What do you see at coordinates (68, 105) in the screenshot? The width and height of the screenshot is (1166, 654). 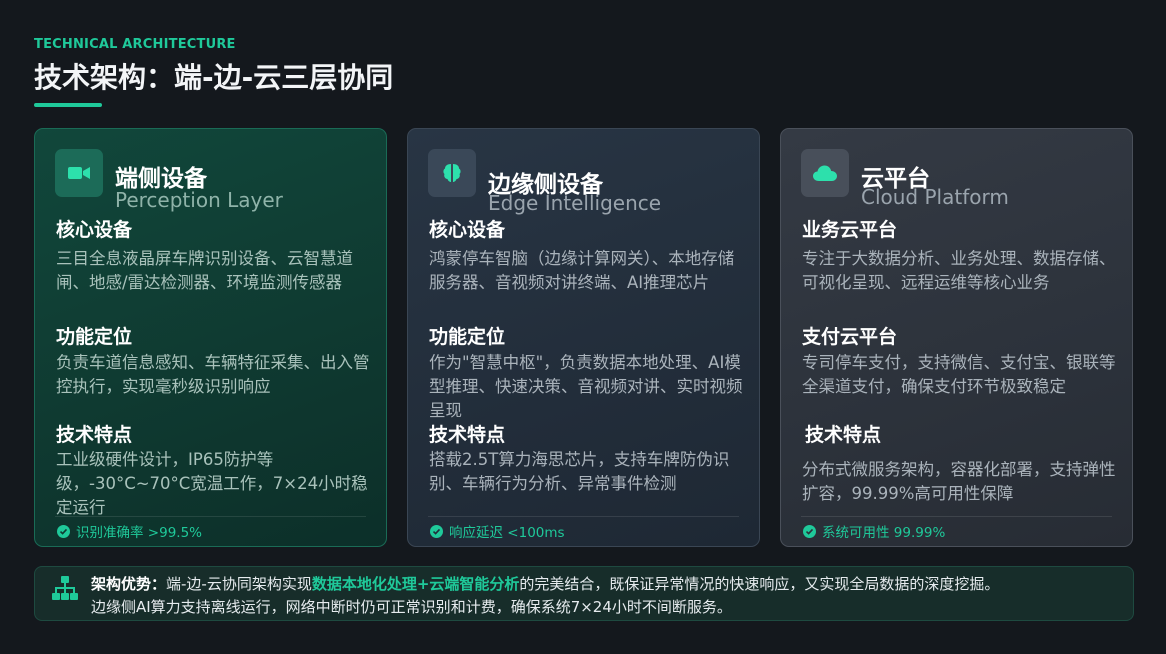 I see `title-underline` at bounding box center [68, 105].